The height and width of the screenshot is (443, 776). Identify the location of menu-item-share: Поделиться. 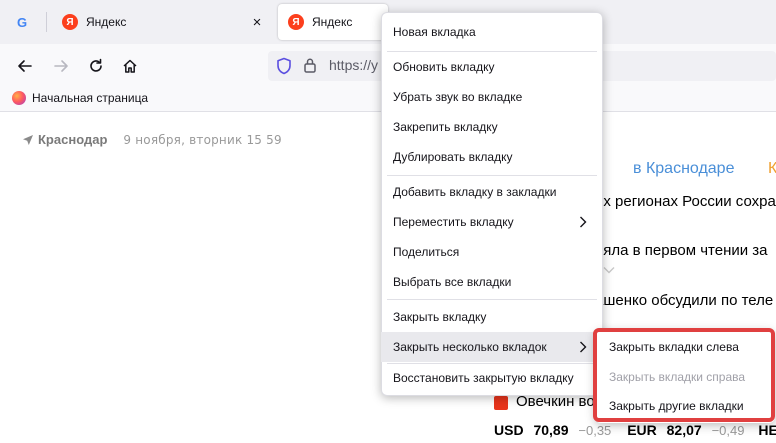
(492, 252).